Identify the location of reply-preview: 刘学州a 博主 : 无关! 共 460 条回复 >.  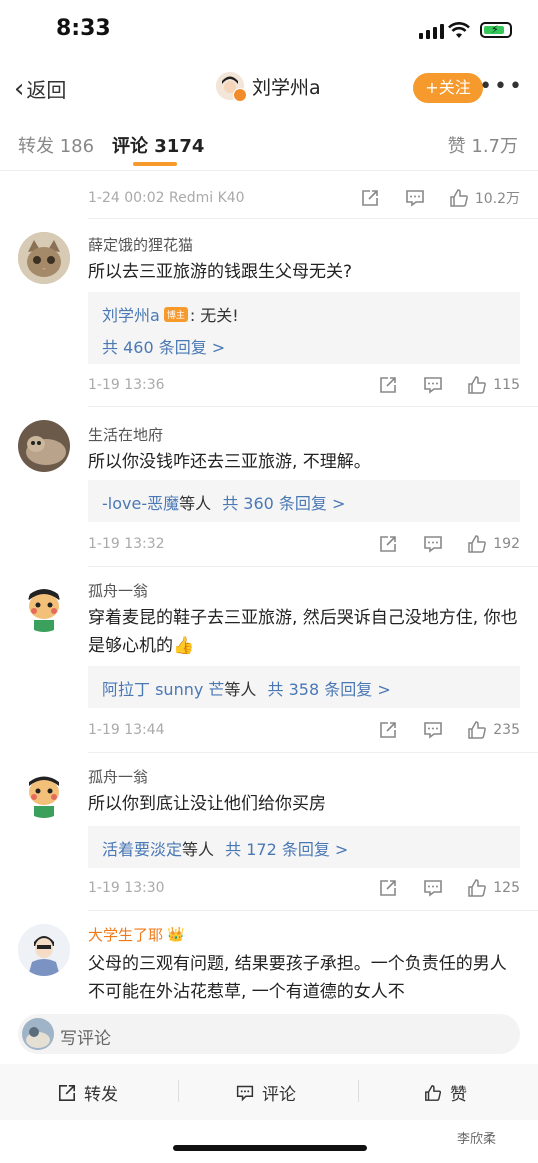
(304, 328).